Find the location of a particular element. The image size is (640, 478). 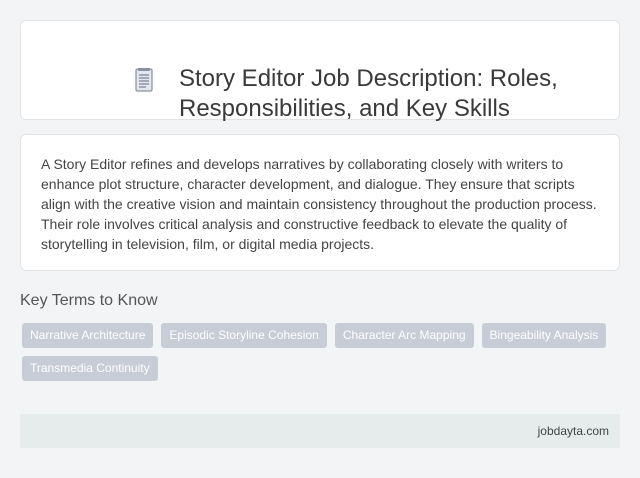

tag-character-arc-mapping: Character Arc Mapping is located at coordinates (404, 335).